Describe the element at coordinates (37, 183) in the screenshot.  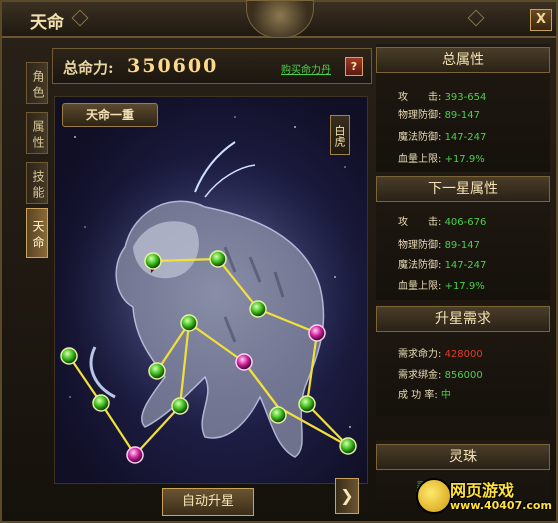
I see `tab-skills: 技能` at that location.